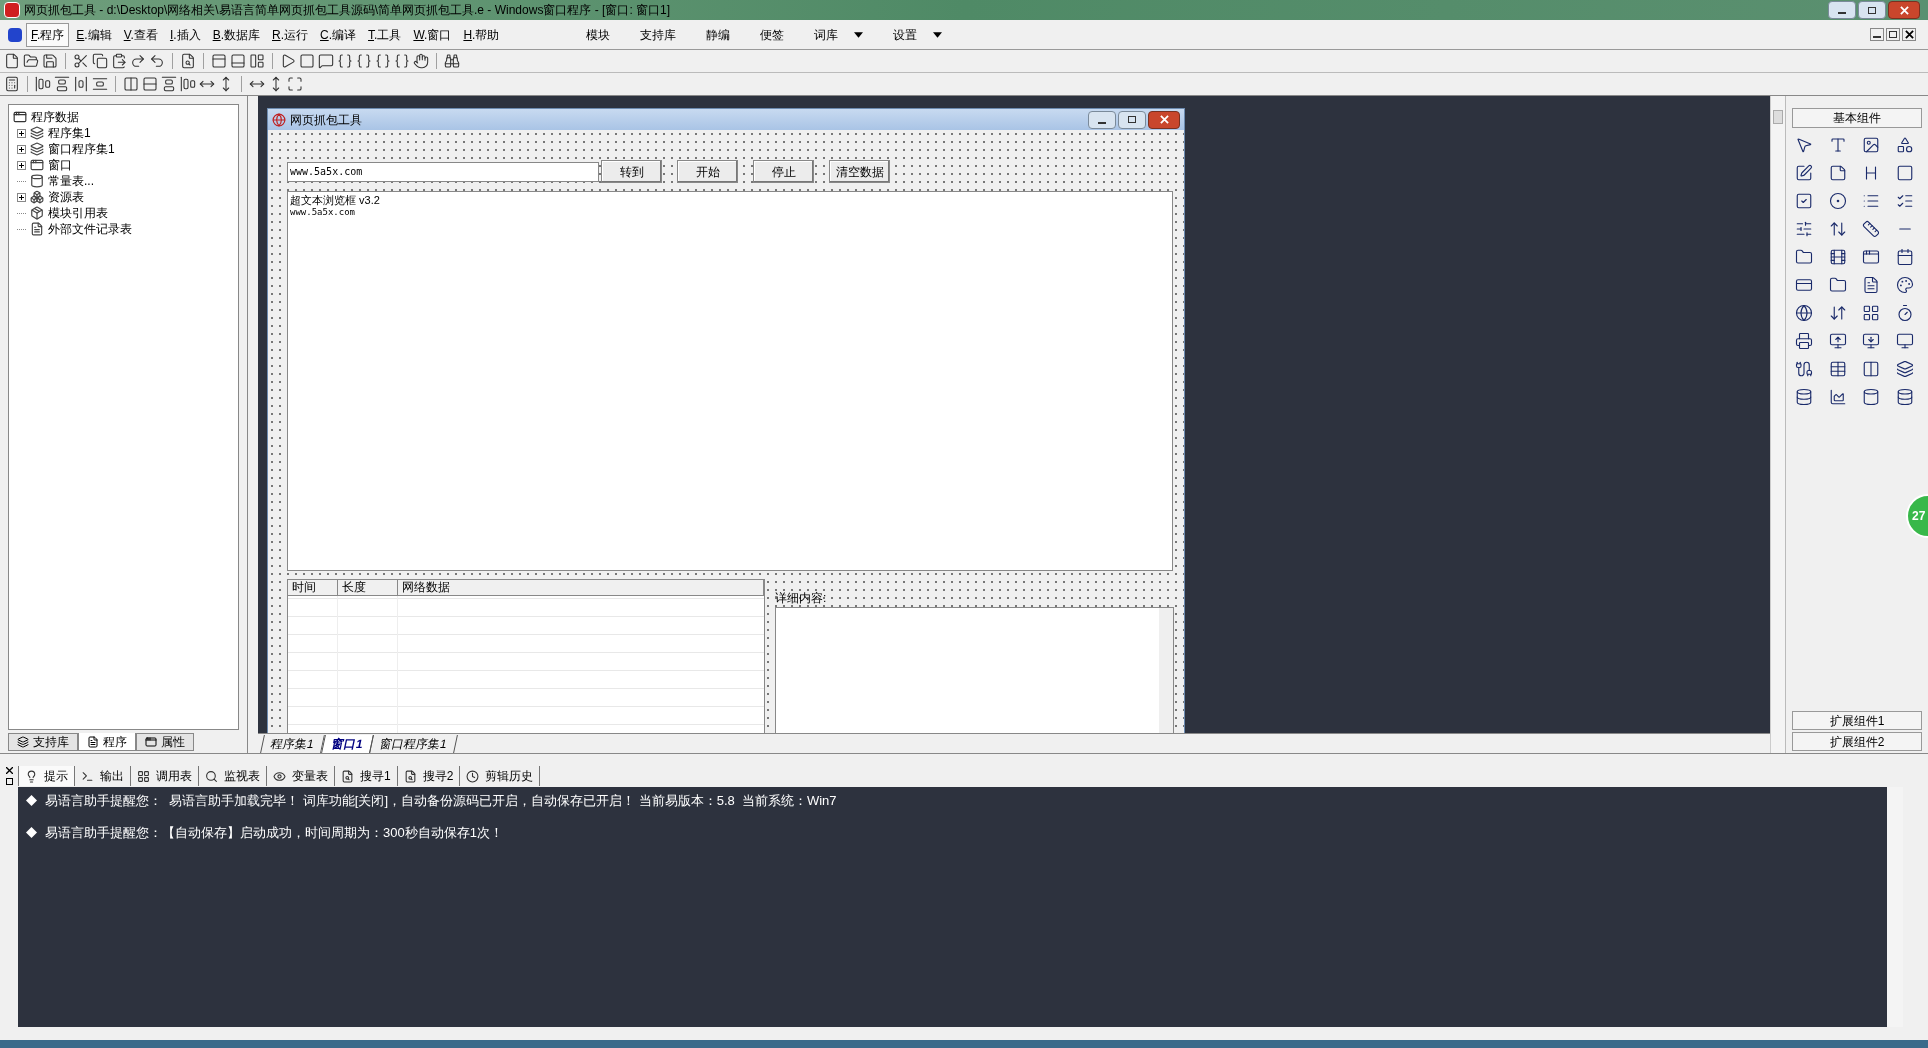 This screenshot has height=1048, width=1928. What do you see at coordinates (326, 61) in the screenshot?
I see `message-icon` at bounding box center [326, 61].